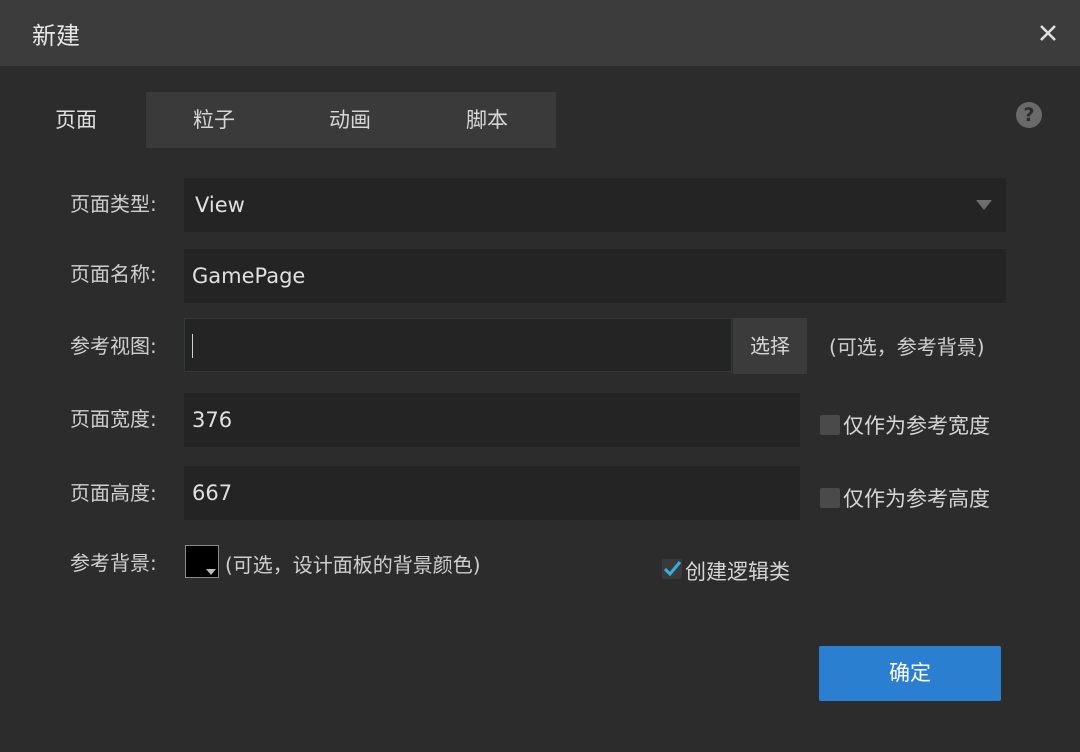 The width and height of the screenshot is (1080, 752). What do you see at coordinates (214, 120) in the screenshot?
I see `tab-particle: 粒子` at bounding box center [214, 120].